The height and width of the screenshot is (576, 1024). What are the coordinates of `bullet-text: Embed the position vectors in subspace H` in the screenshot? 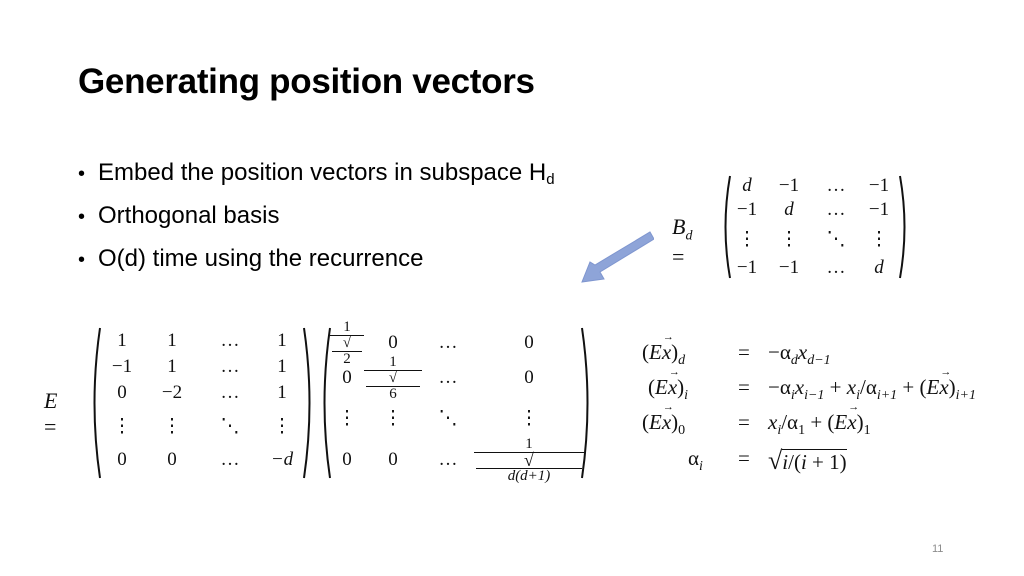 It's located at (322, 172).